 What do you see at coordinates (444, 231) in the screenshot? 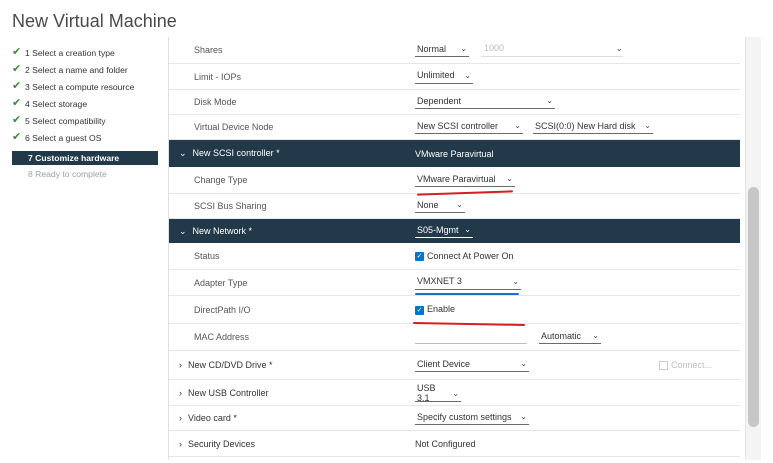
I see `network-select: S05-Mgmt ⌄` at bounding box center [444, 231].